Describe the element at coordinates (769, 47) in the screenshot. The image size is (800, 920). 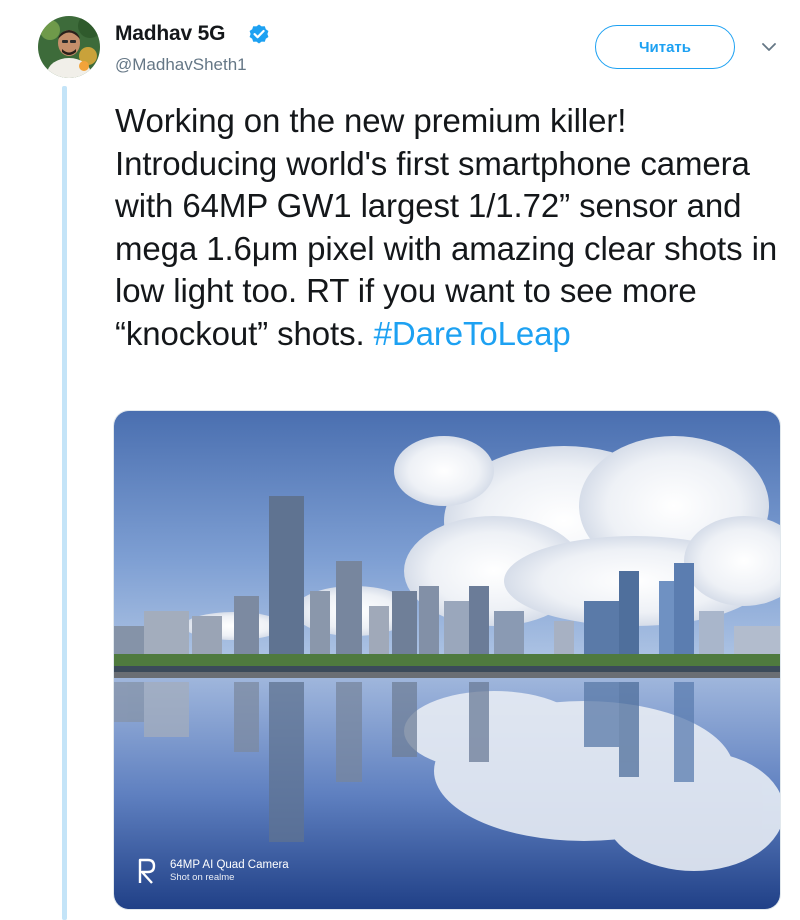
I see `chevron-down-icon` at that location.